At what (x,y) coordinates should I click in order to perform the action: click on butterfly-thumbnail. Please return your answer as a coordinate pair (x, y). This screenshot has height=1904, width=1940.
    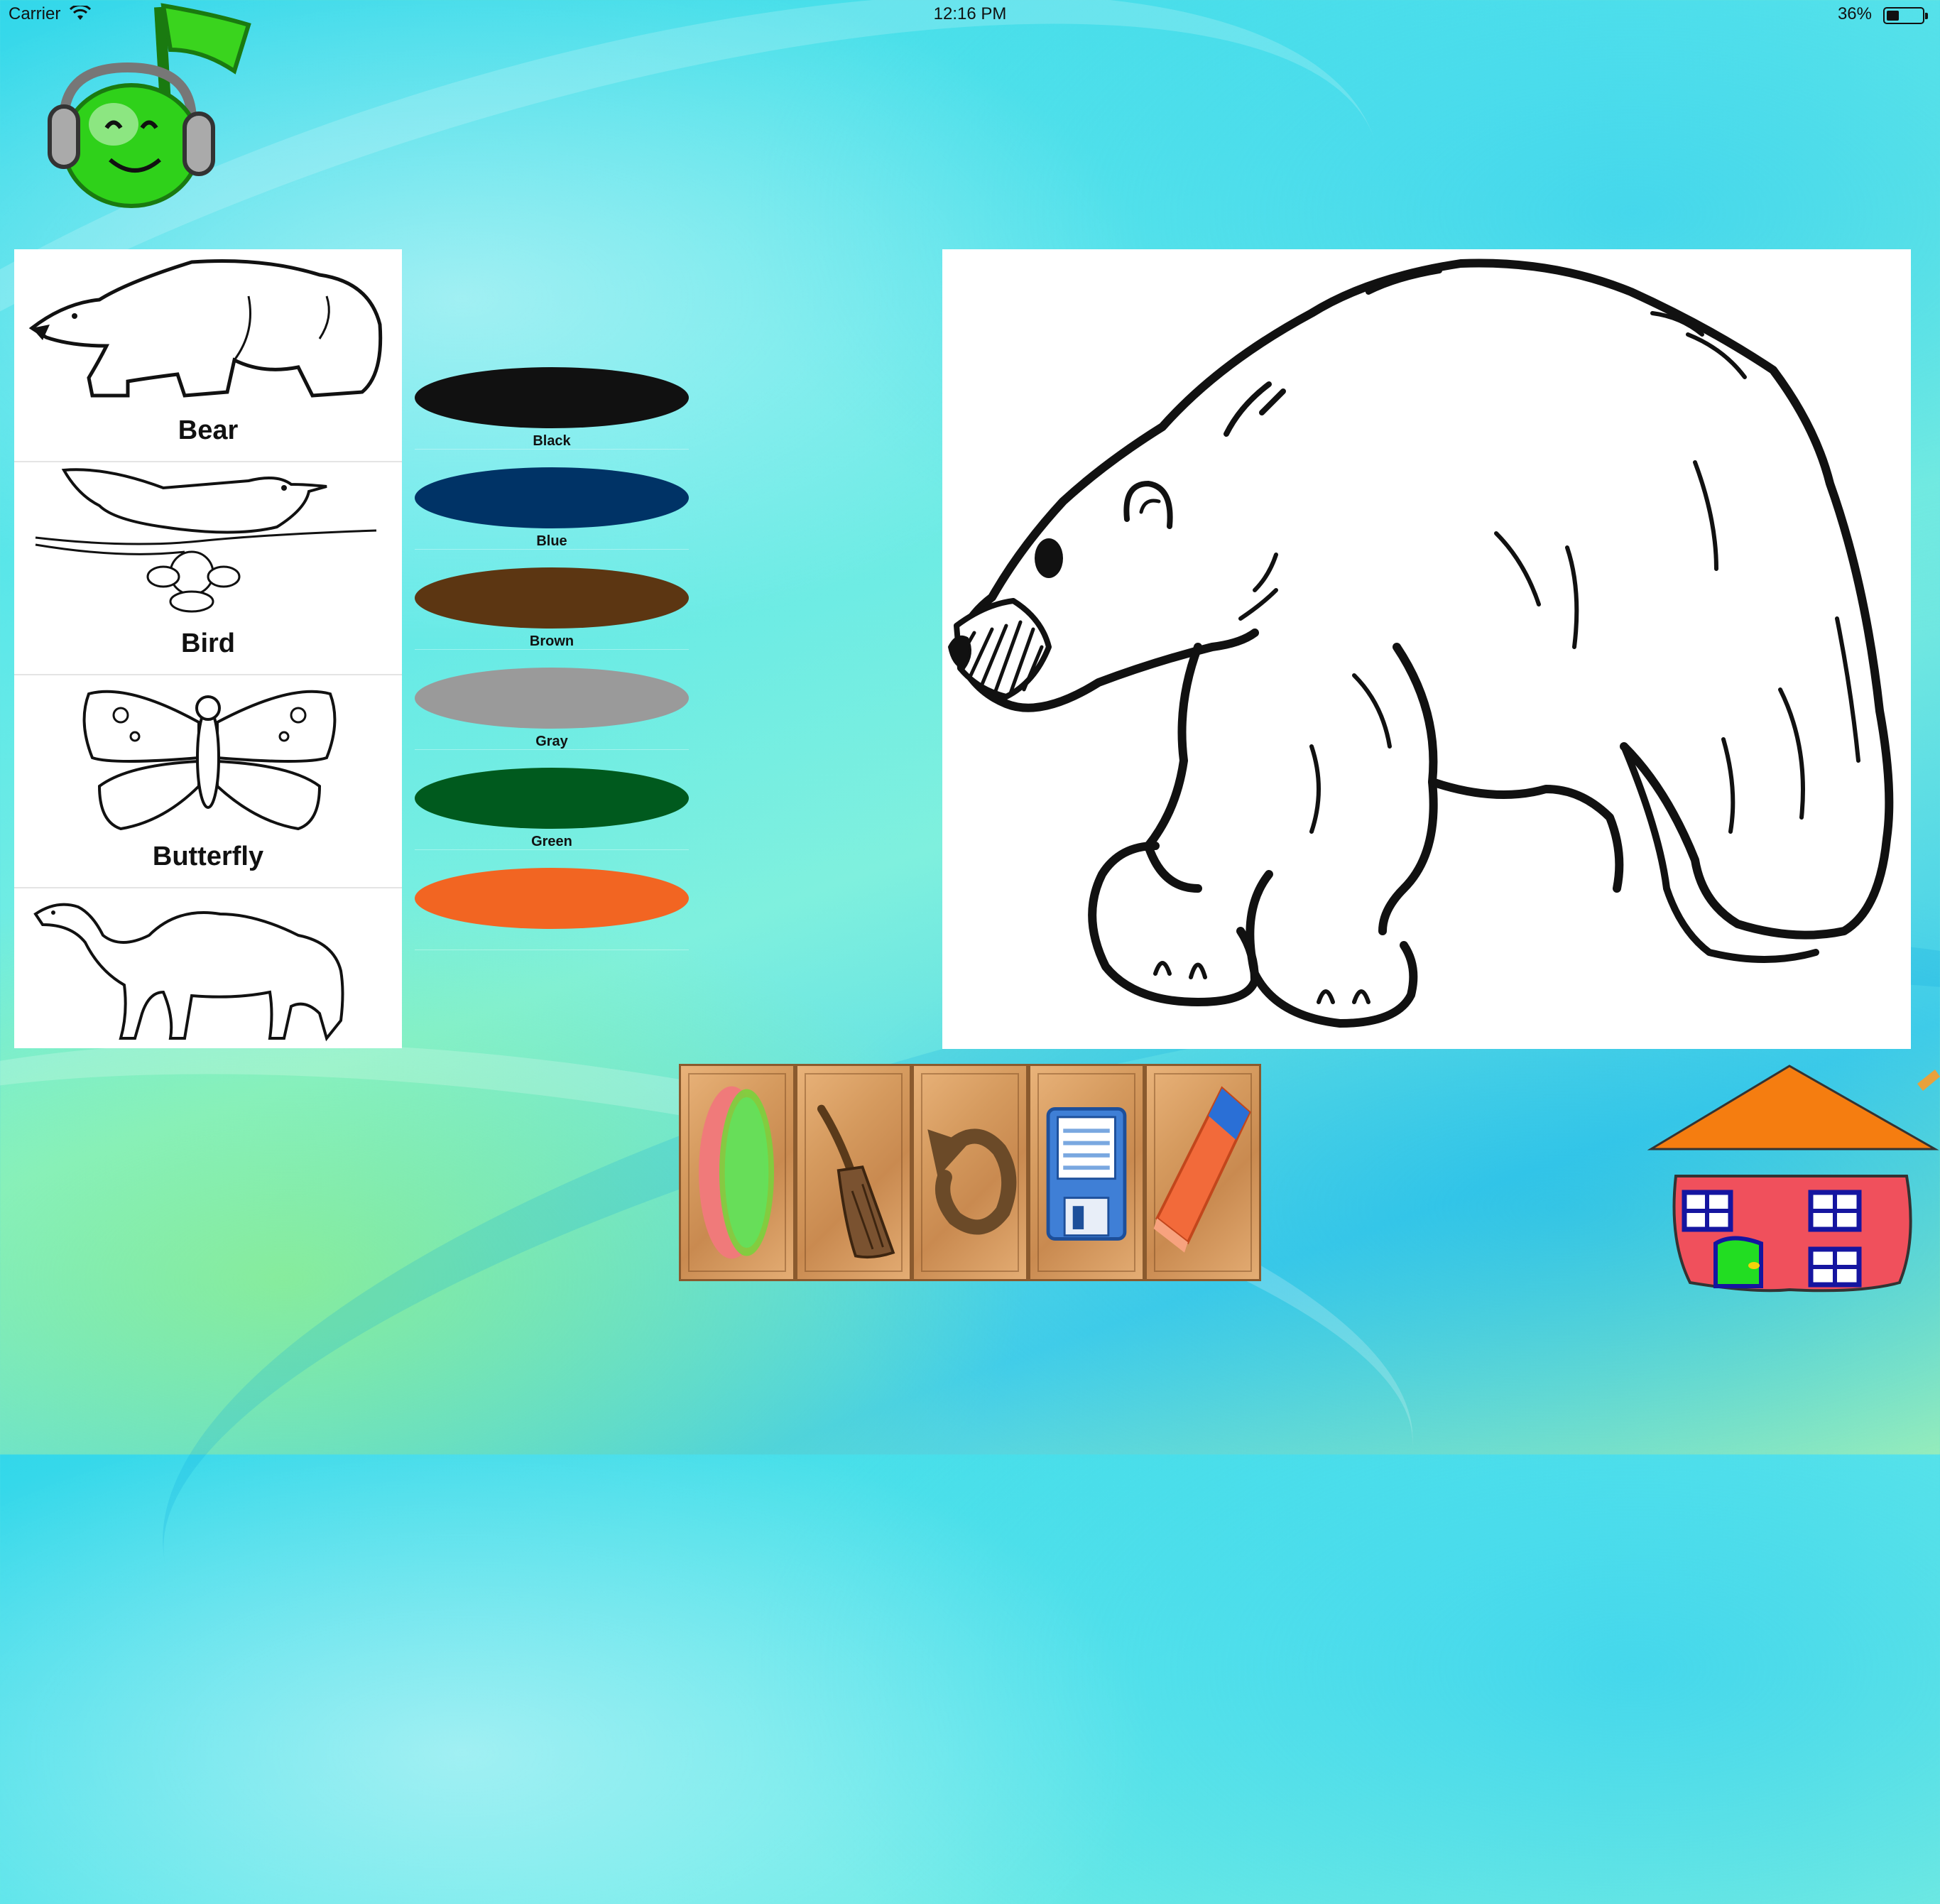
    Looking at the image, I should click on (209, 761).